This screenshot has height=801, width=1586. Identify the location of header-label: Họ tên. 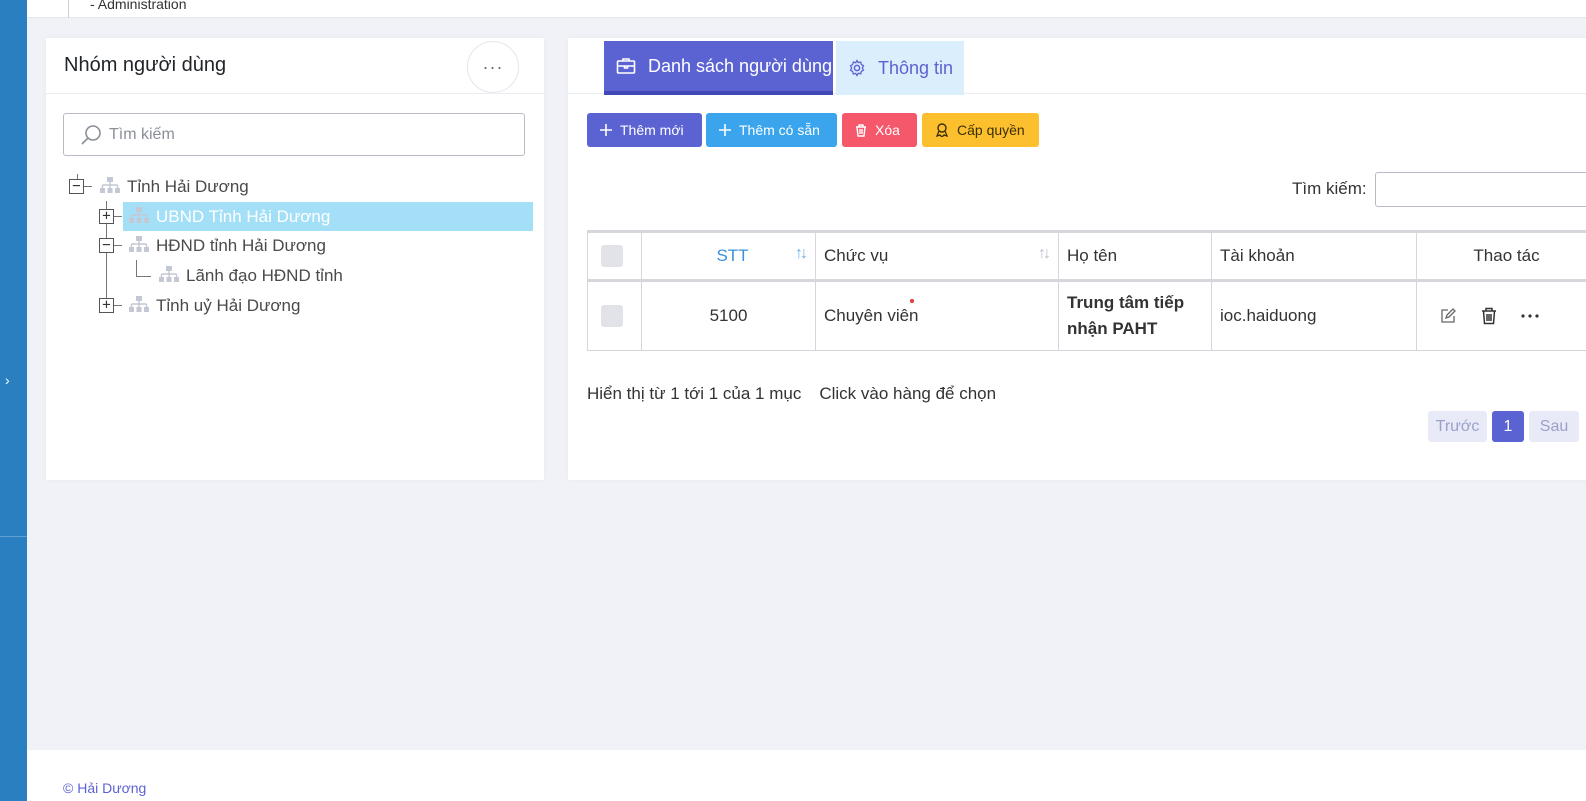
(1092, 255).